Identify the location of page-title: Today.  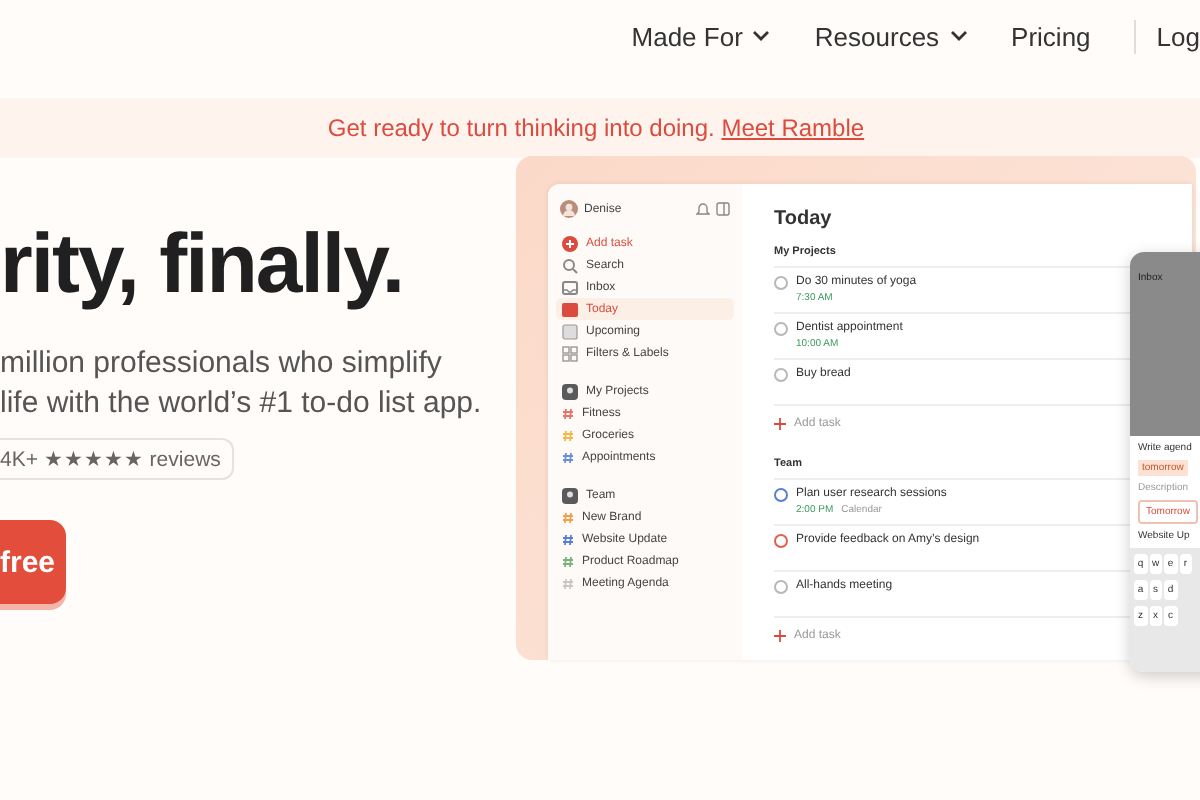
(804, 219).